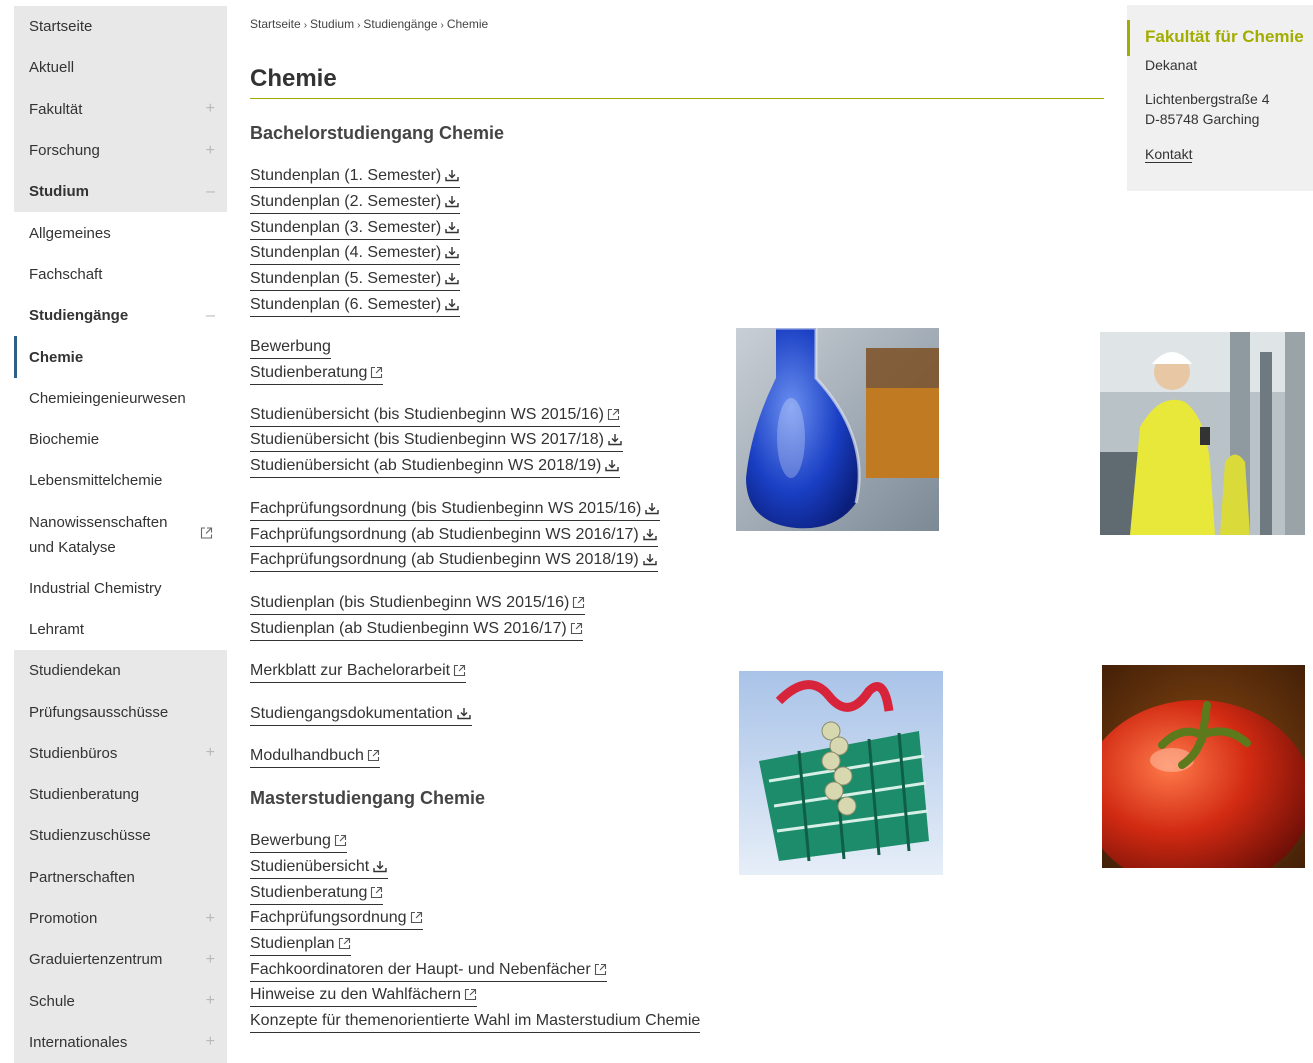 The height and width of the screenshot is (1063, 1313). Describe the element at coordinates (96, 481) in the screenshot. I see `sidebar-item-label: Lebensmittelchemie` at that location.